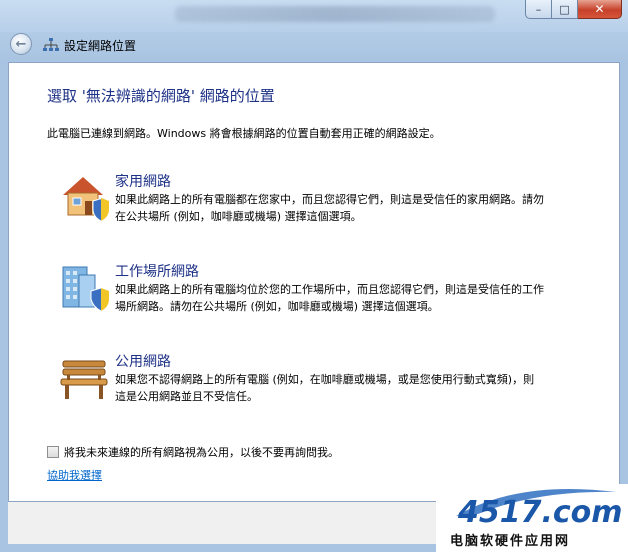  I want to click on watermark-logo-text: 4517.com, so click(540, 510).